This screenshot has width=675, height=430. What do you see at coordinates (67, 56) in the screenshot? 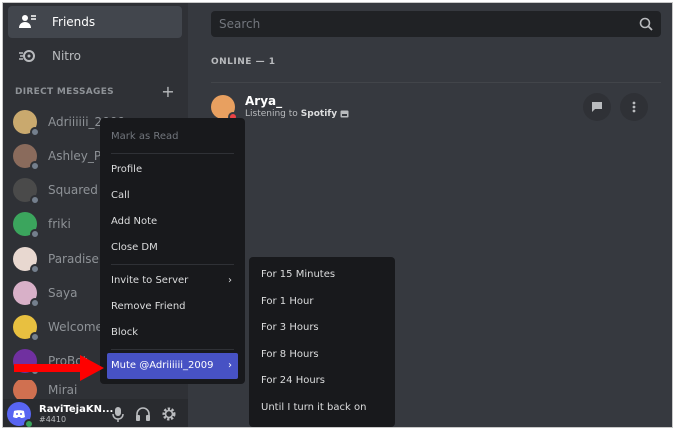
I see `nav-nitro-label: Nitro` at bounding box center [67, 56].